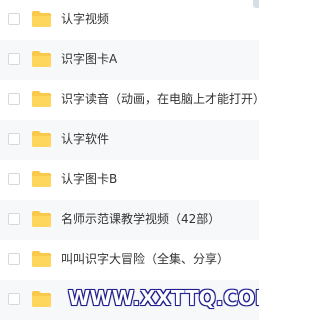 This screenshot has width=320, height=323. Describe the element at coordinates (89, 59) in the screenshot. I see `folder-name: 识字图卡A` at that location.